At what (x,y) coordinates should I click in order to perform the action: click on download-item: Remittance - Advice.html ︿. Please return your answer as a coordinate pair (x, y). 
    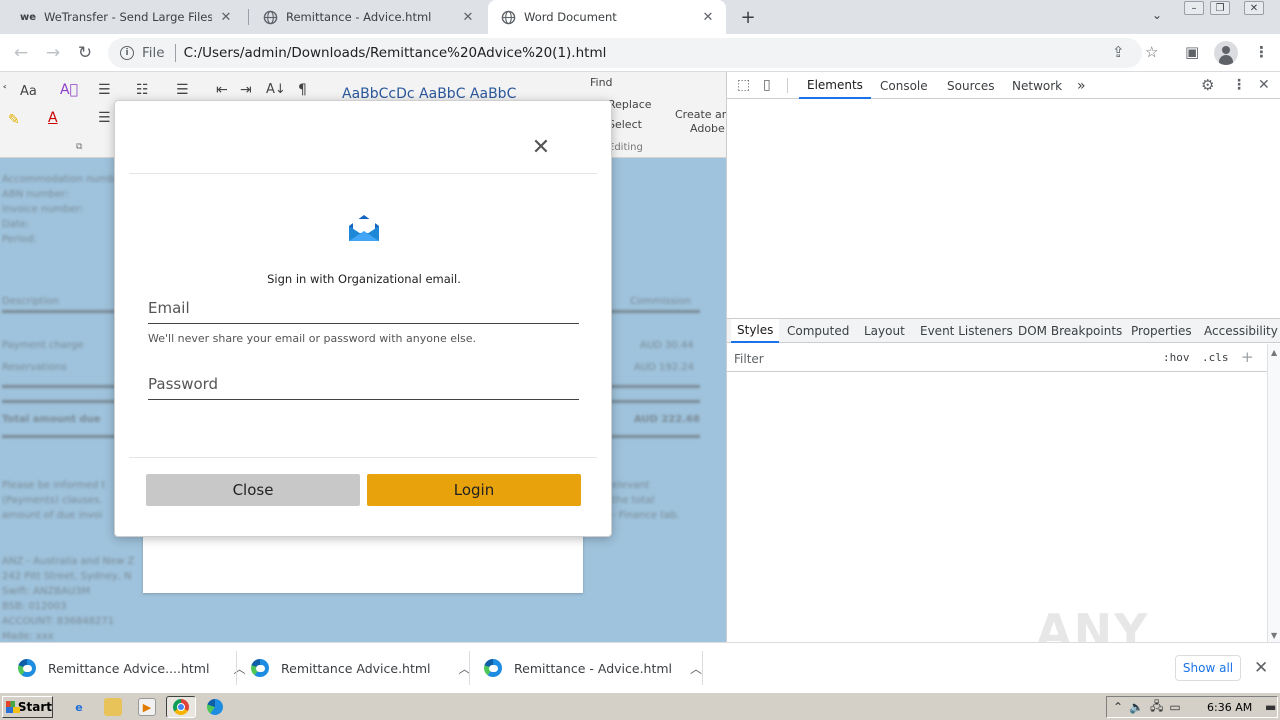
    Looking at the image, I should click on (593, 668).